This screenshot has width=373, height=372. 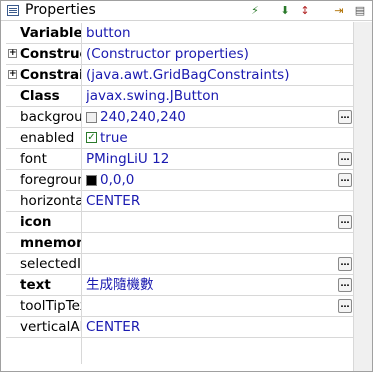 I want to click on property-row-enabled: enabled ✓ true, so click(x=180, y=138).